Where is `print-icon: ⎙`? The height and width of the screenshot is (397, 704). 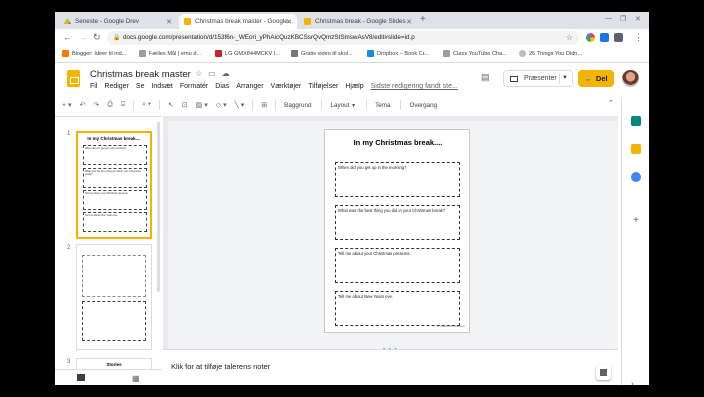
print-icon: ⎙ is located at coordinates (110, 105).